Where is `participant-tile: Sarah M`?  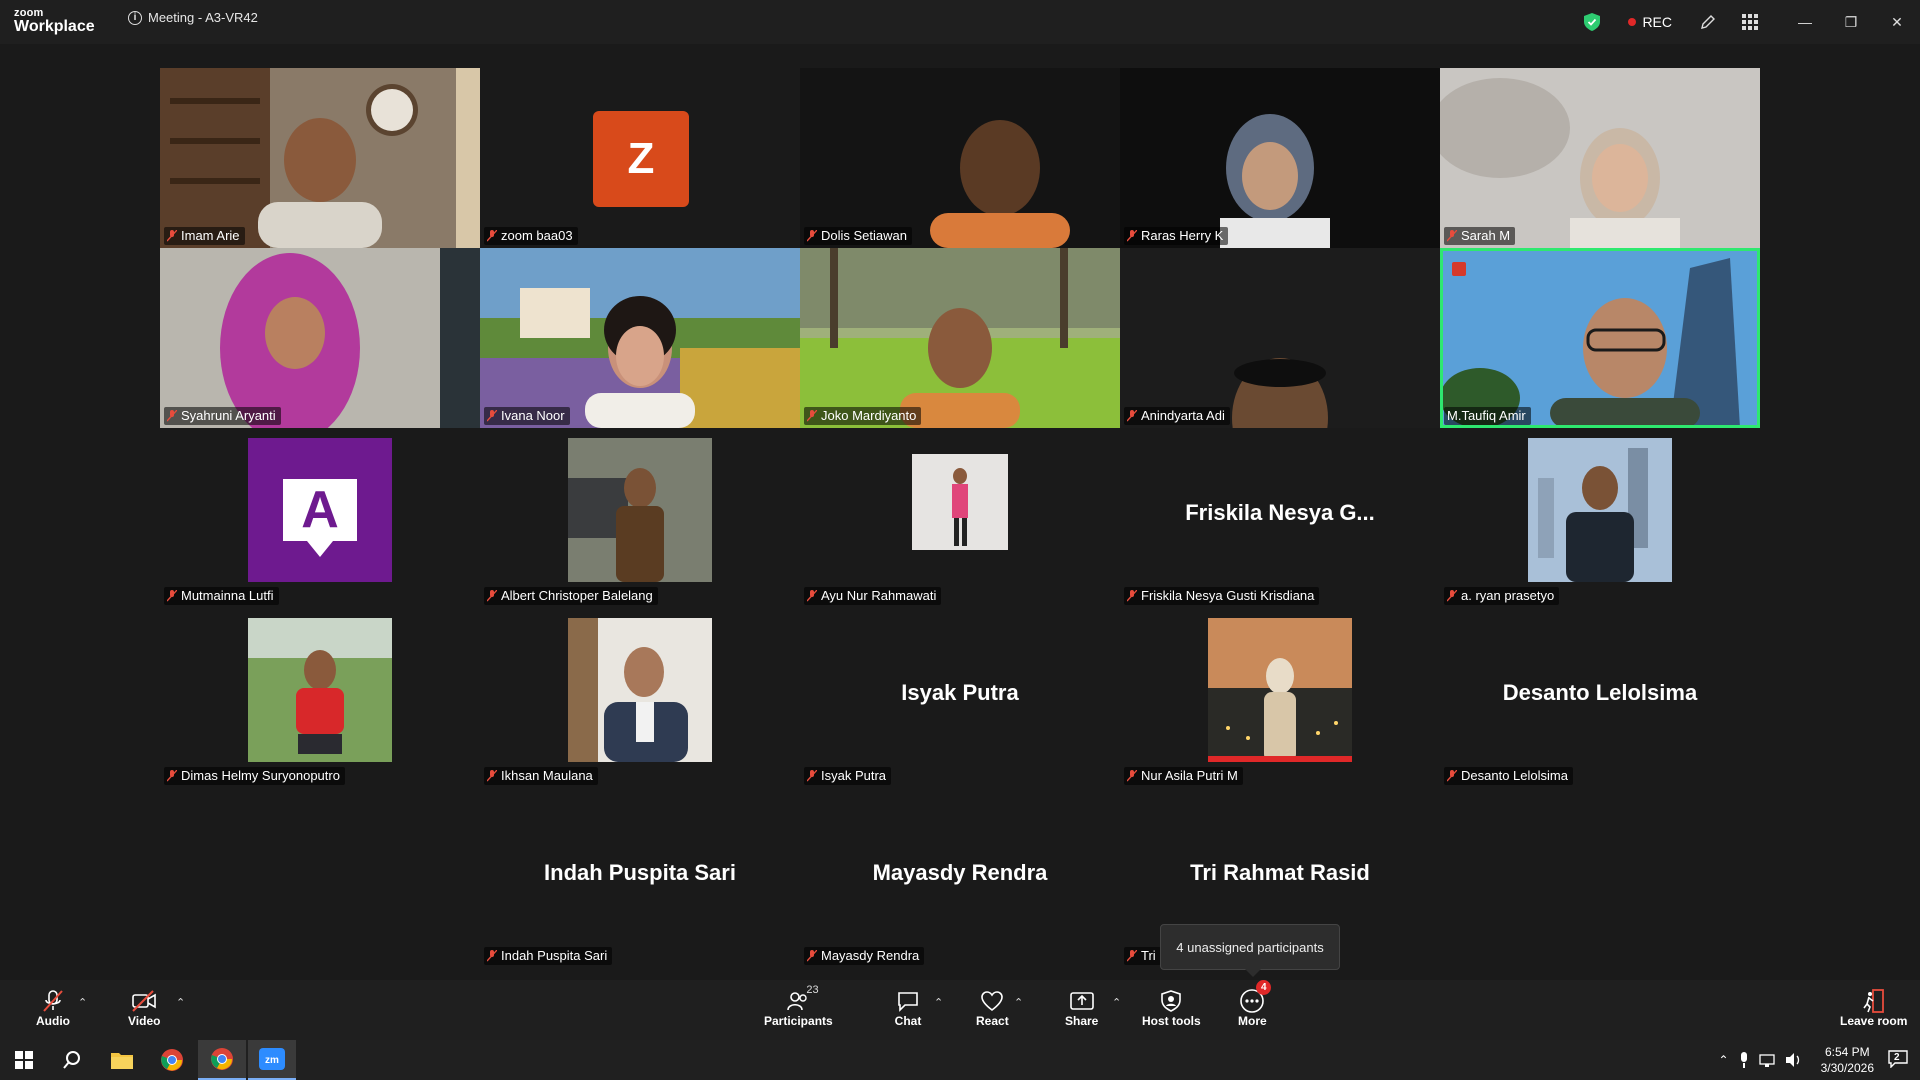
participant-tile: Sarah M is located at coordinates (1600, 158).